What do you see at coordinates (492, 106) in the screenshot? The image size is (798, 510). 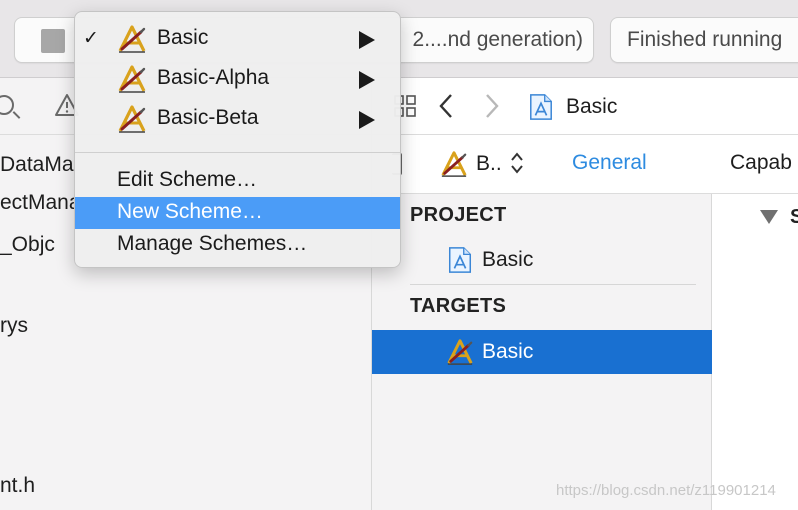 I see `forward-chevron-icon` at bounding box center [492, 106].